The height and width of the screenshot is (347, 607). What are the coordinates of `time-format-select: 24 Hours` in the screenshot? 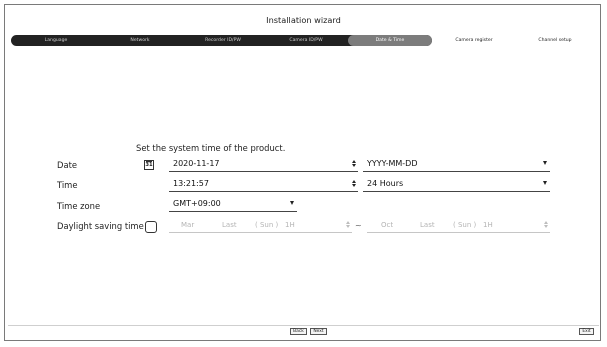 It's located at (456, 185).